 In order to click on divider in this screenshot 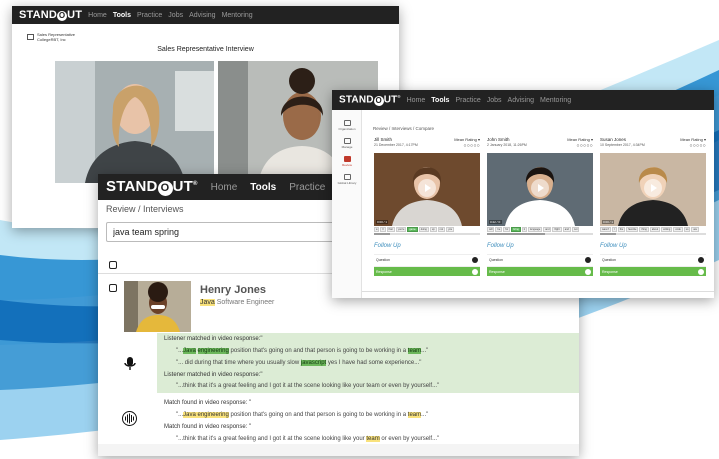, I will do `click(538, 291)`.